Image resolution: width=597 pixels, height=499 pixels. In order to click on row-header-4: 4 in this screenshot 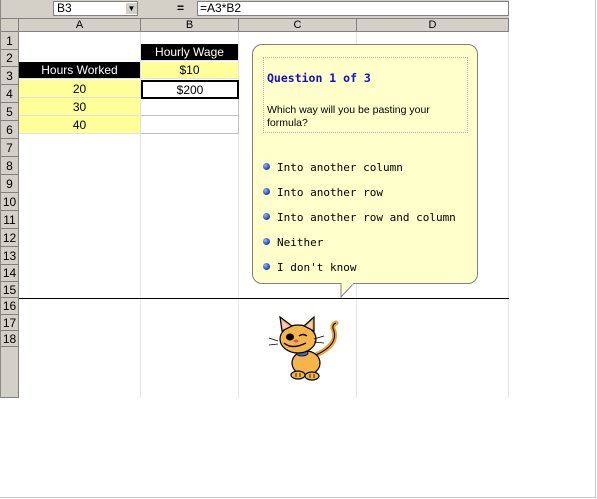, I will do `click(10, 94)`.